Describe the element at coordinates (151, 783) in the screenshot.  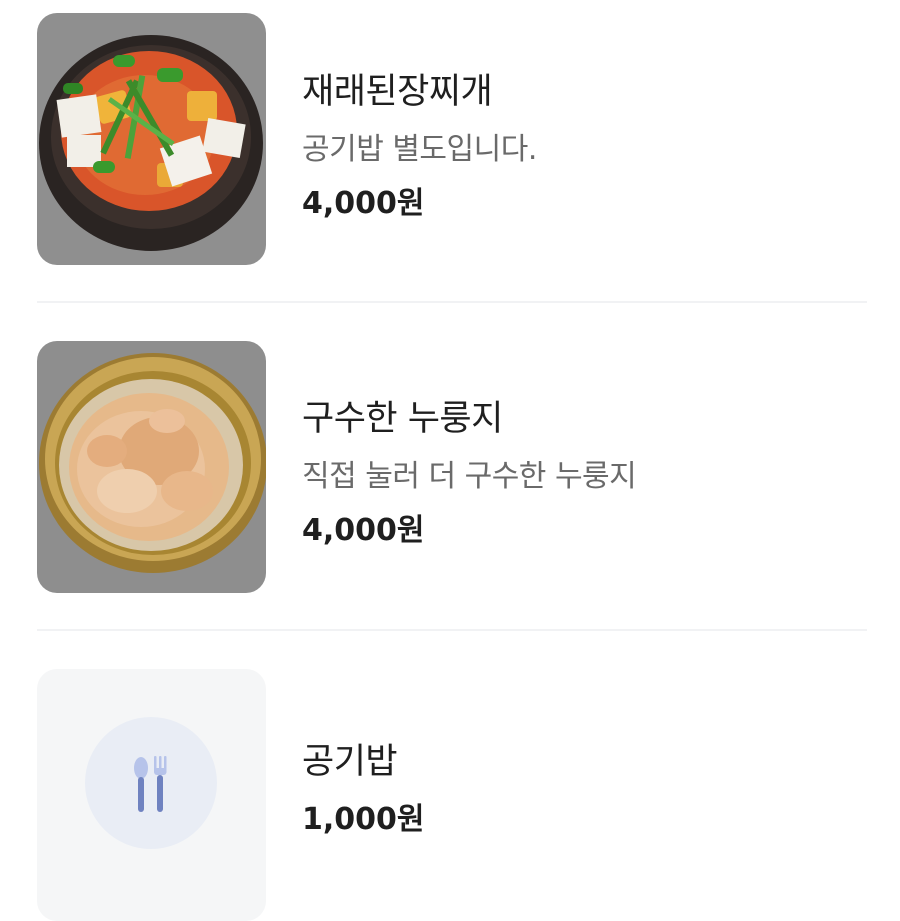
I see `utensils-placeholder-icon` at that location.